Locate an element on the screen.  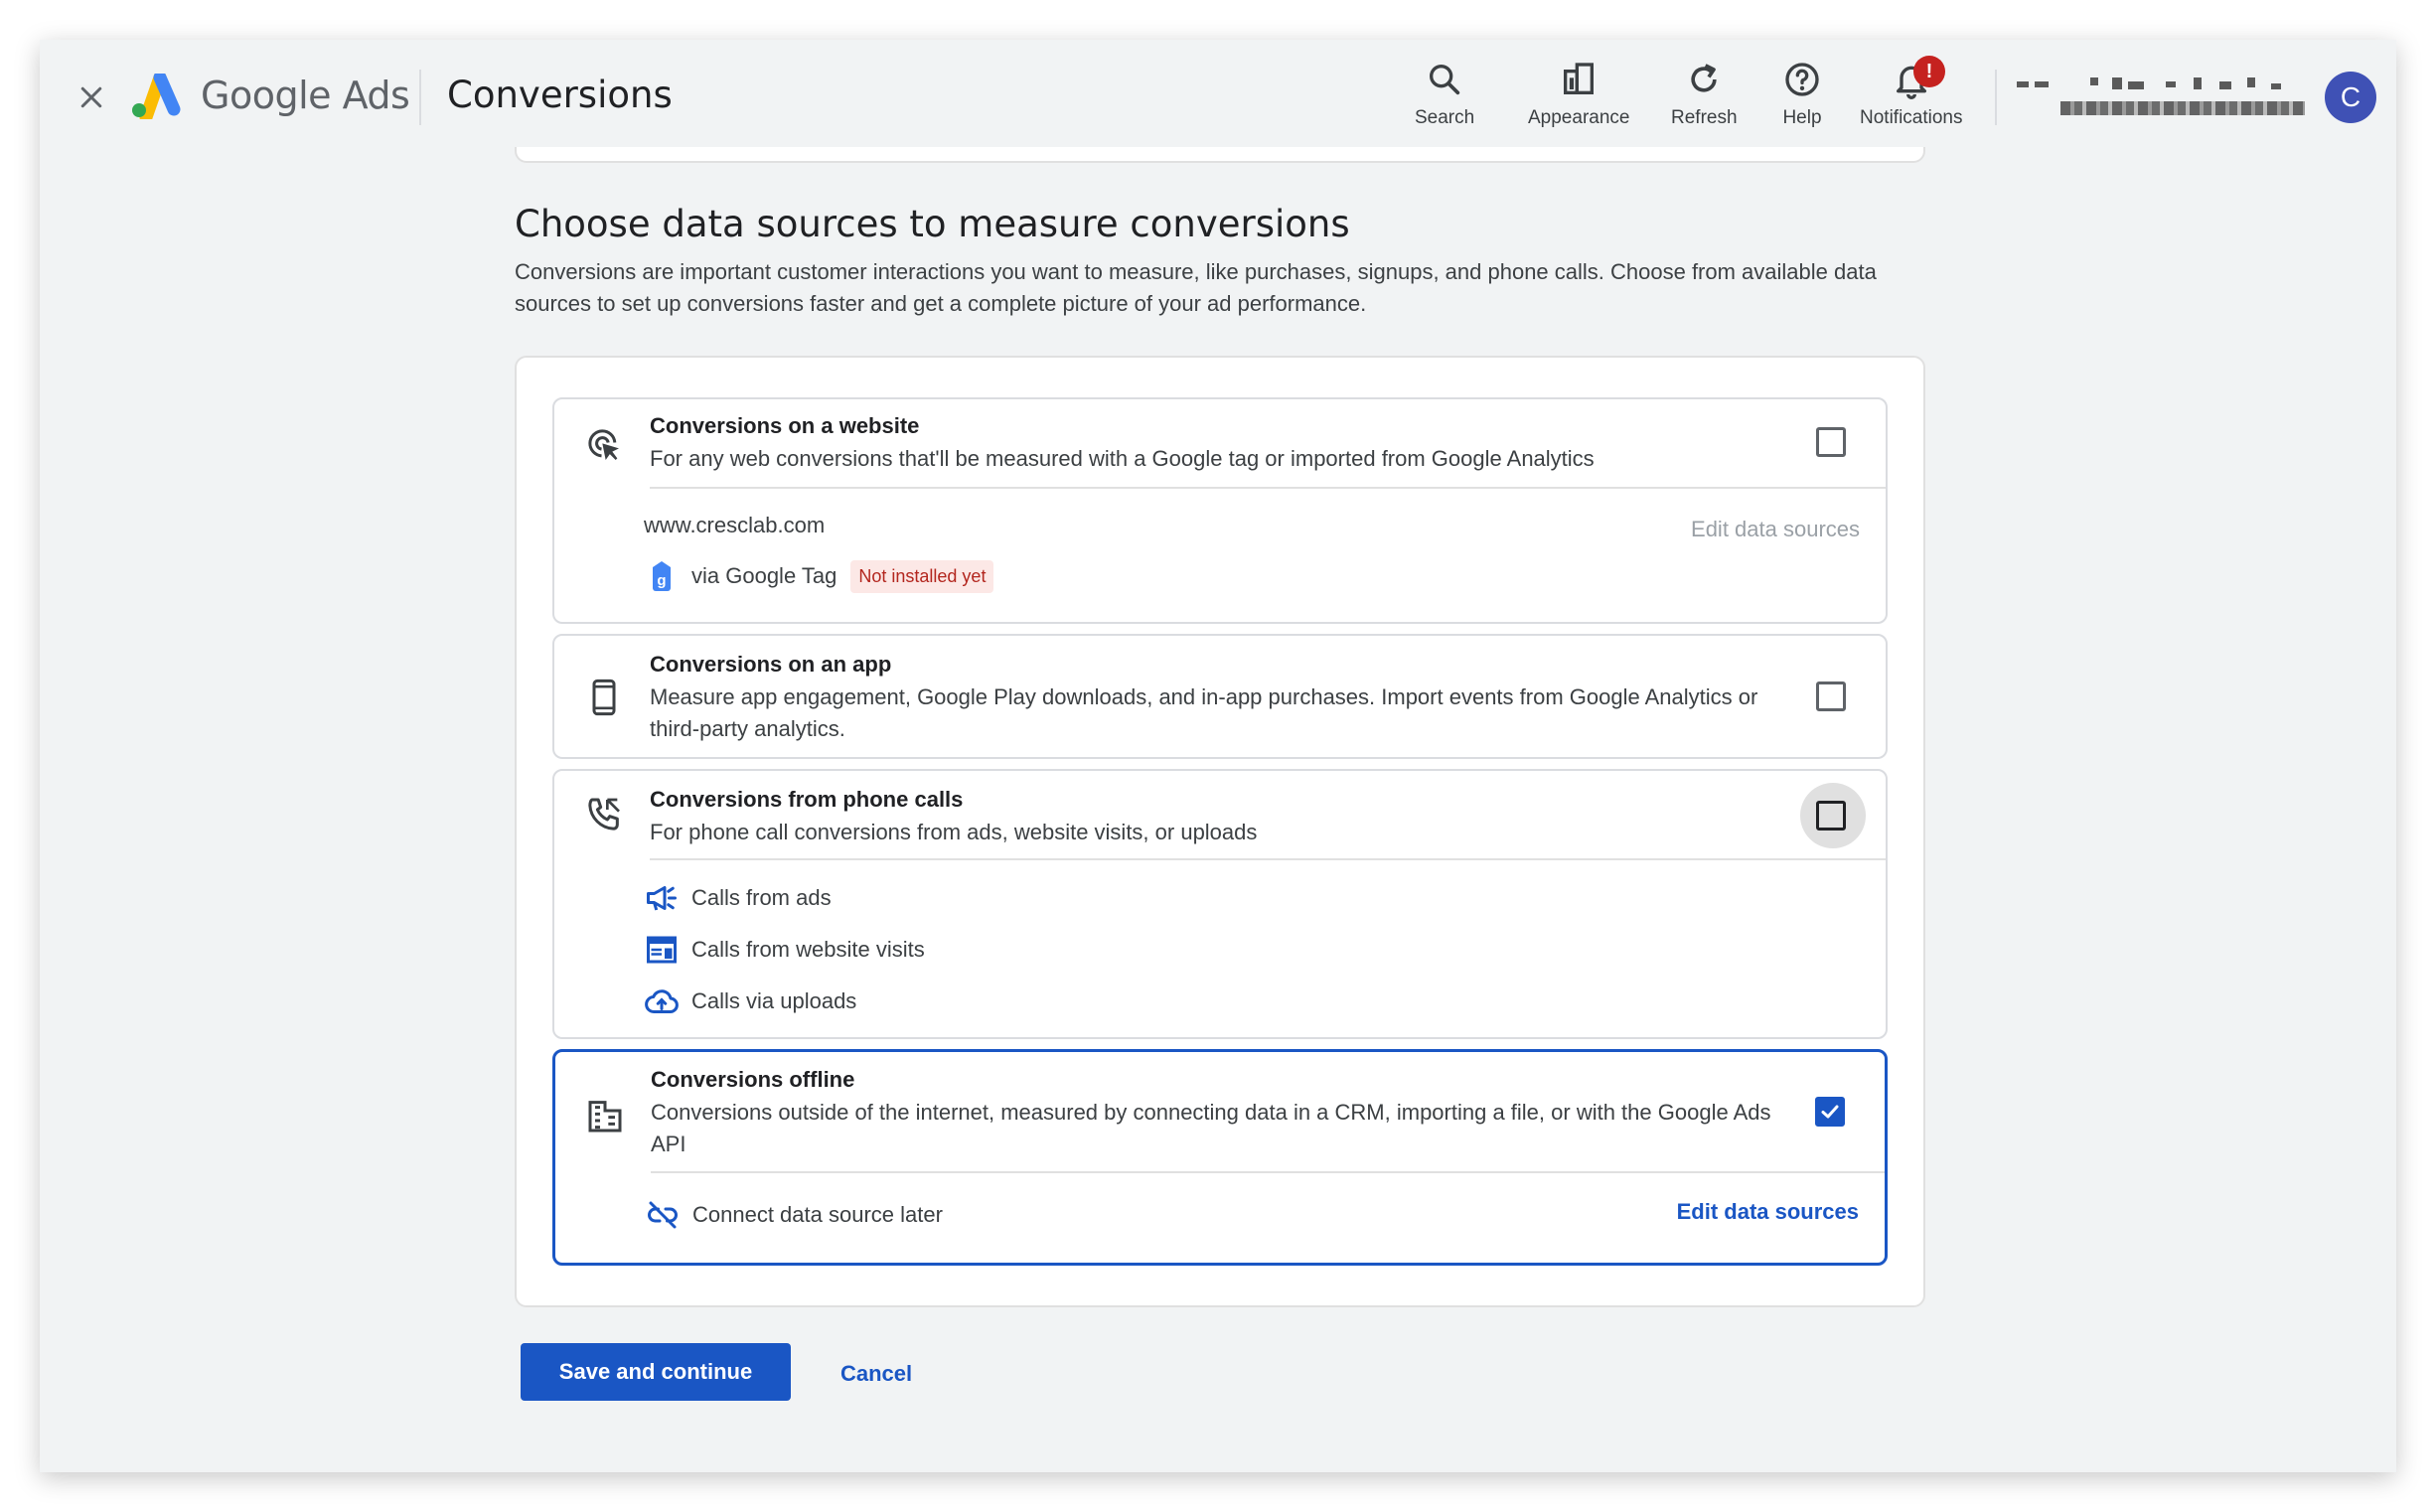
website-domain: www.cresclab.com is located at coordinates (735, 525).